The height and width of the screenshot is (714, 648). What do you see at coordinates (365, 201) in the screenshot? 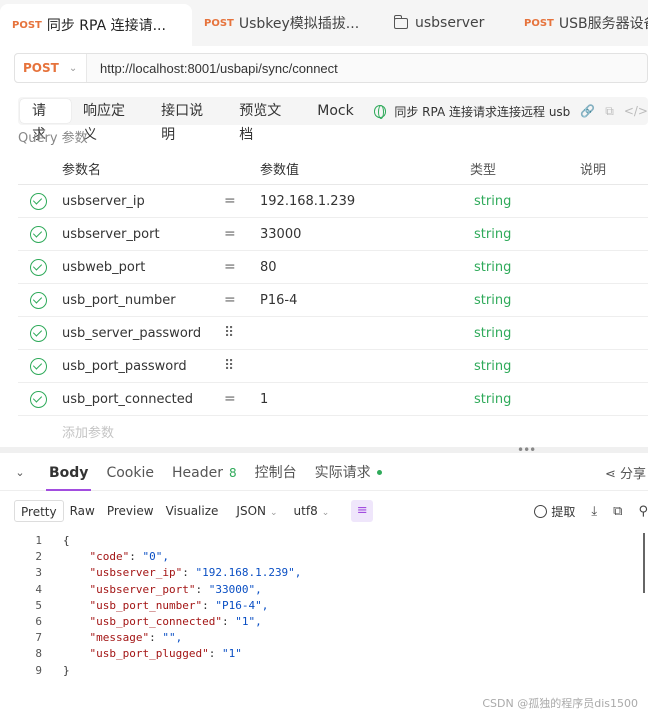
I see `param-value: 192.168.1.239` at bounding box center [365, 201].